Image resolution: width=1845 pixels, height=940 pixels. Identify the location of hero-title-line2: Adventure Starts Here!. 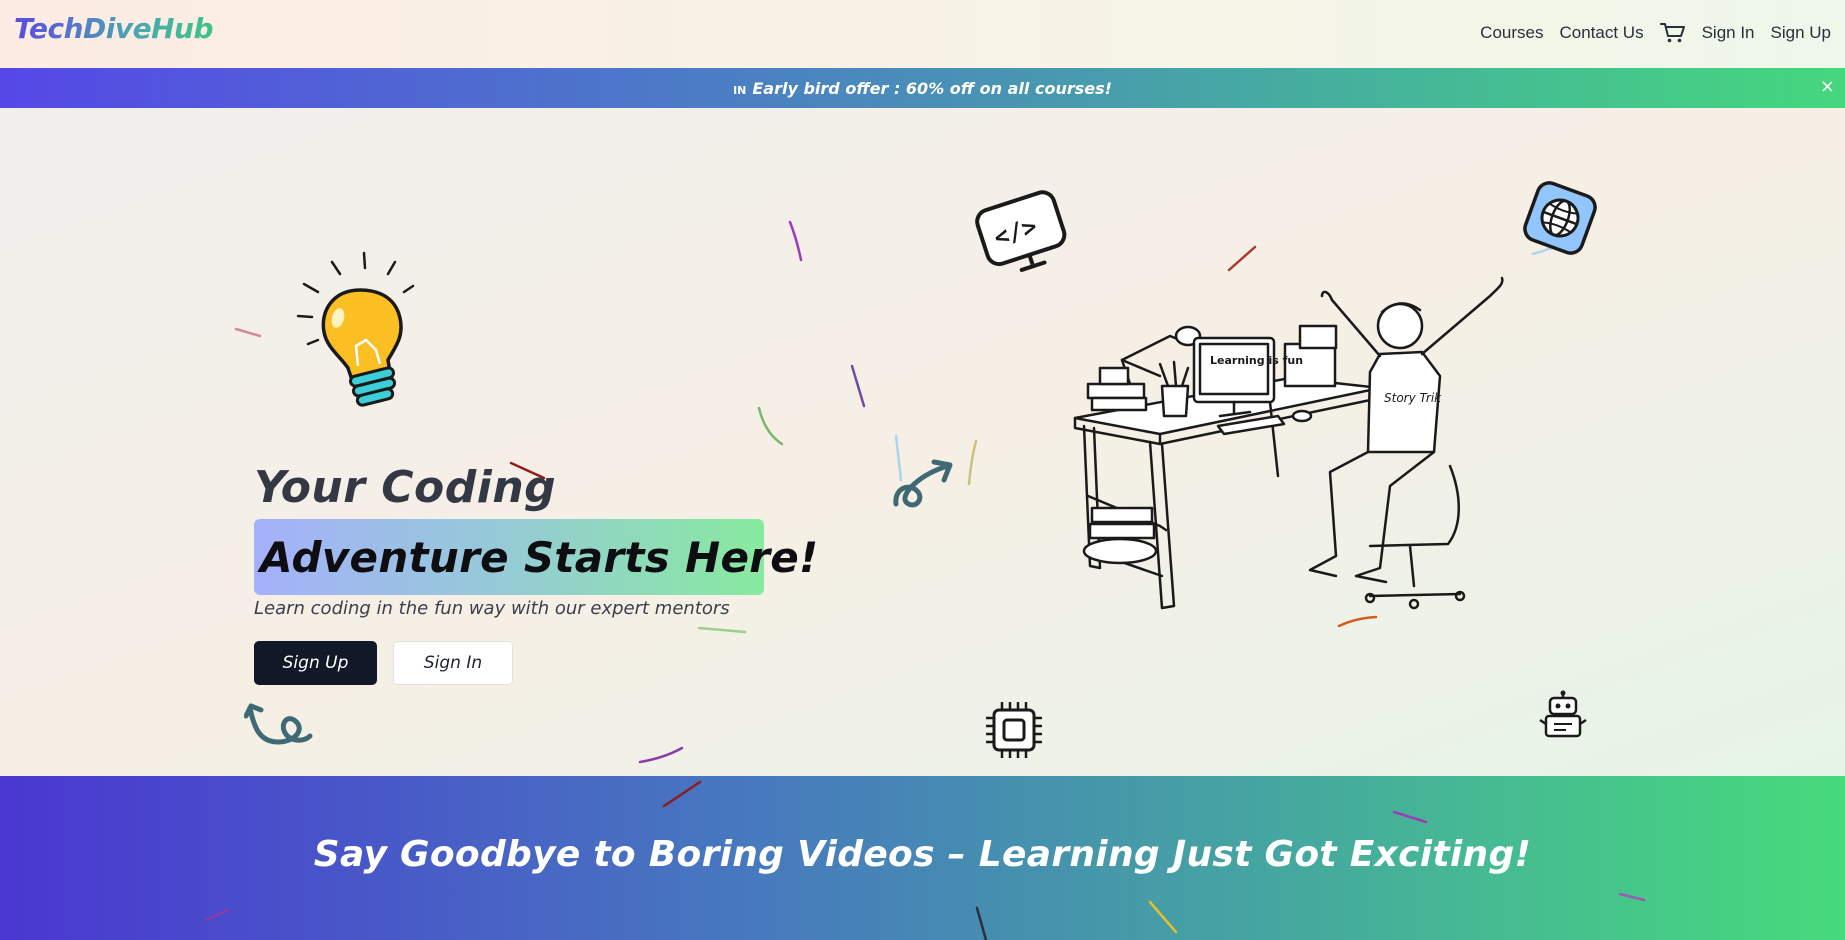
(539, 557).